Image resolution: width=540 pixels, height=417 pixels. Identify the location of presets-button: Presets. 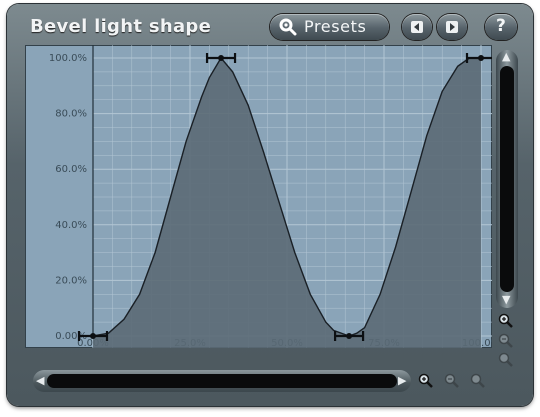
(329, 27).